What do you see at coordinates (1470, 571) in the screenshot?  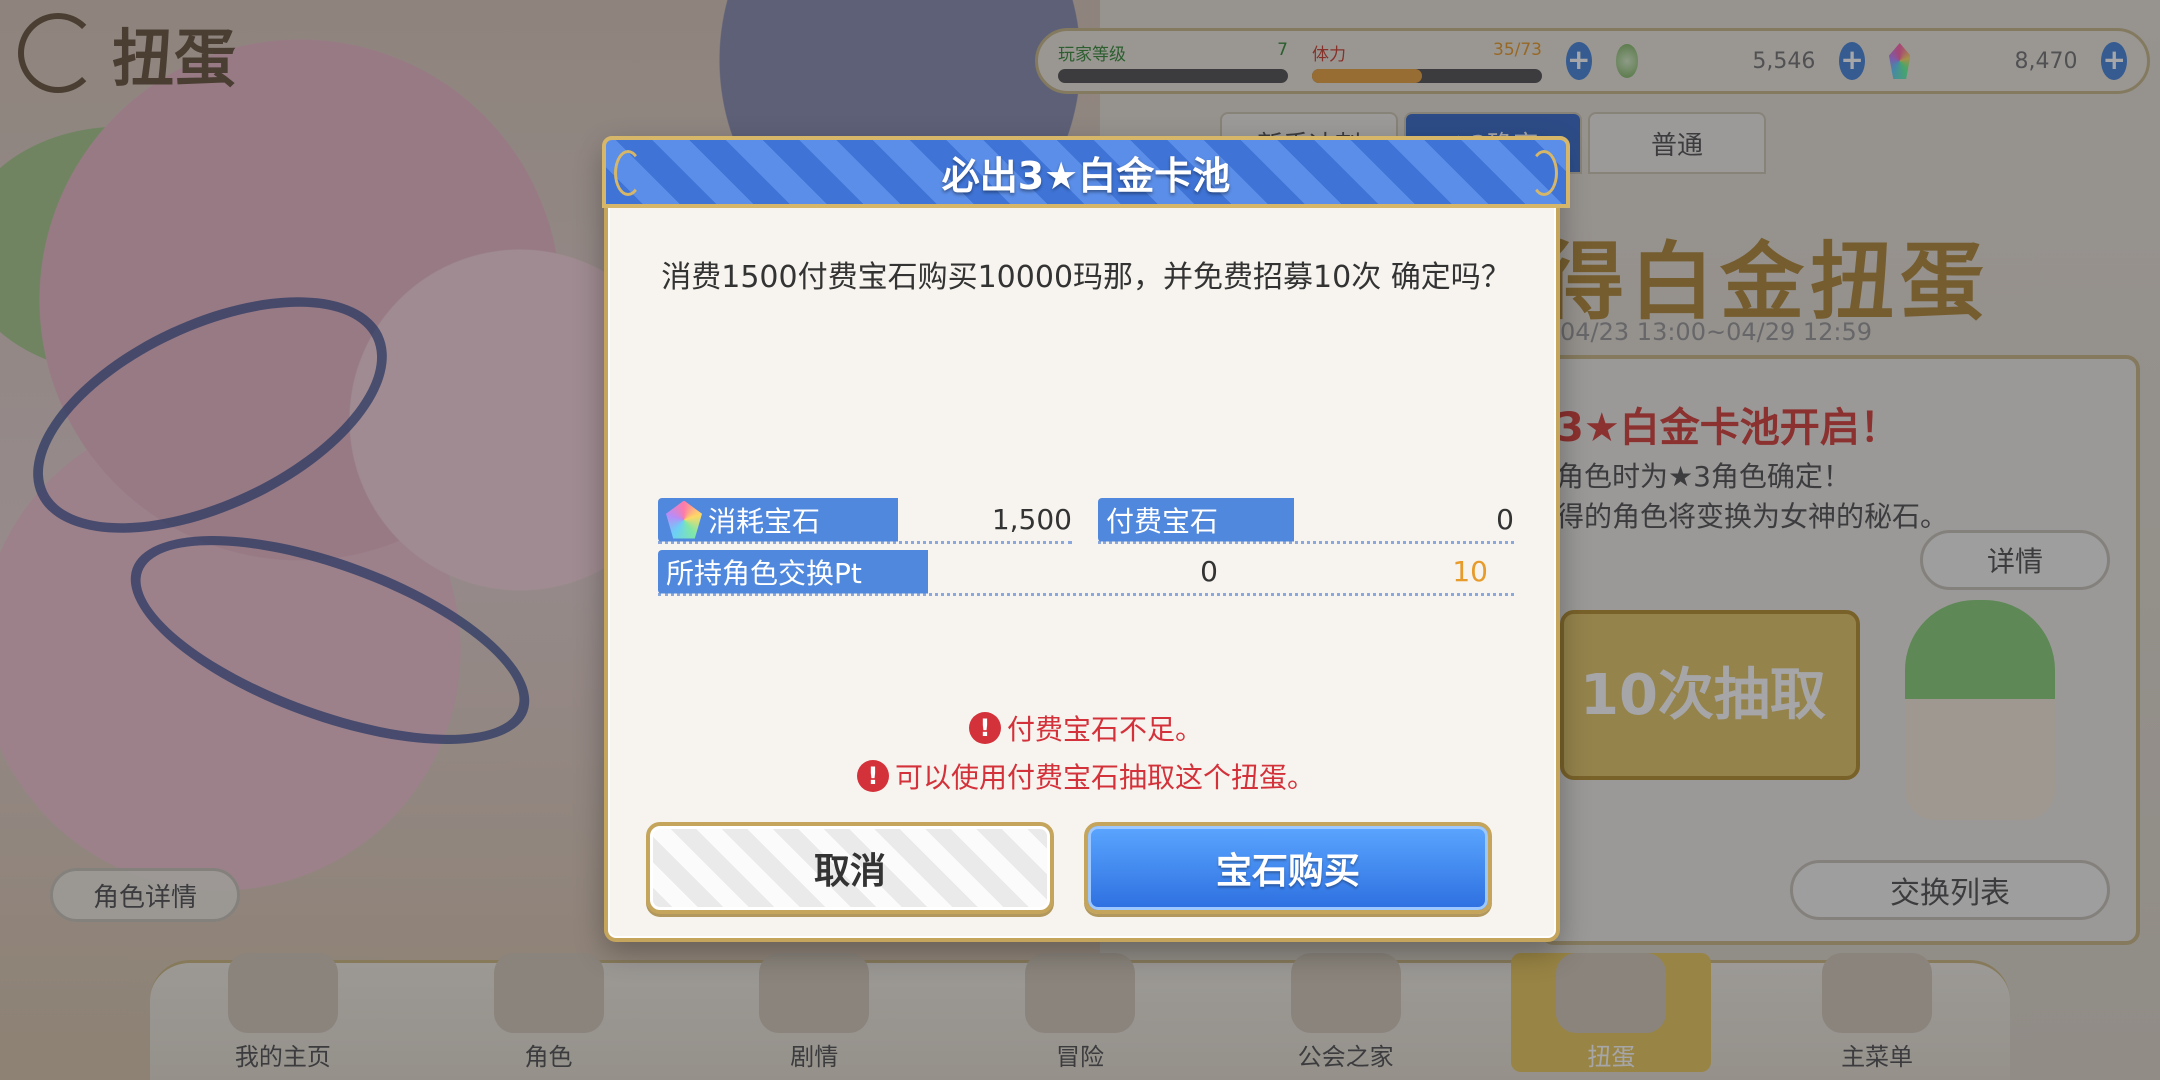 I see `exchange-pt-after: 10` at bounding box center [1470, 571].